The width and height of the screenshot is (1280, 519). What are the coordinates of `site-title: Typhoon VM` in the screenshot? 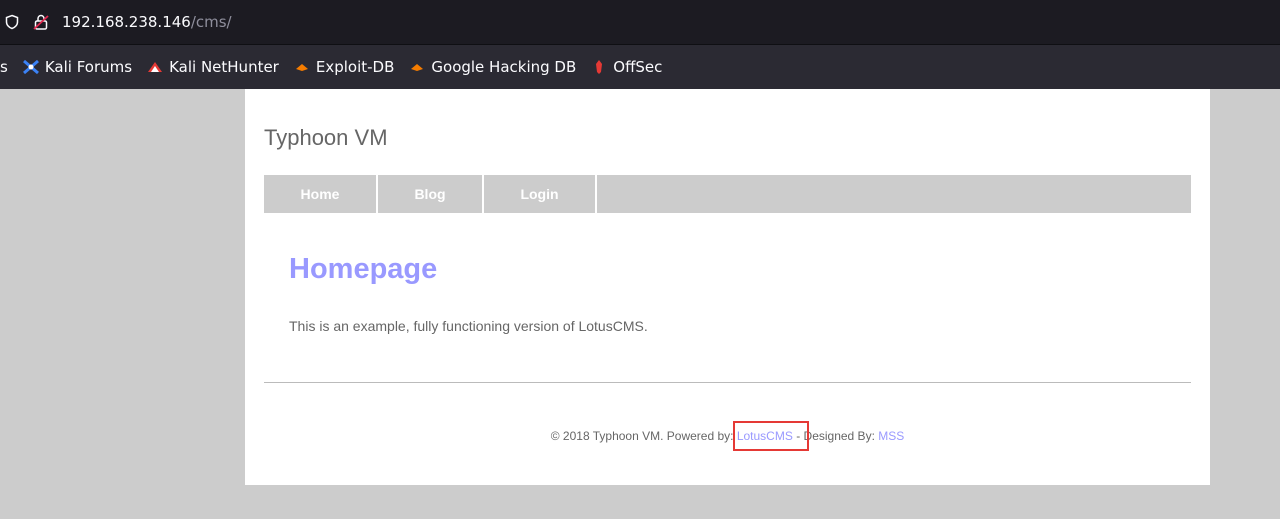 It's located at (326, 137).